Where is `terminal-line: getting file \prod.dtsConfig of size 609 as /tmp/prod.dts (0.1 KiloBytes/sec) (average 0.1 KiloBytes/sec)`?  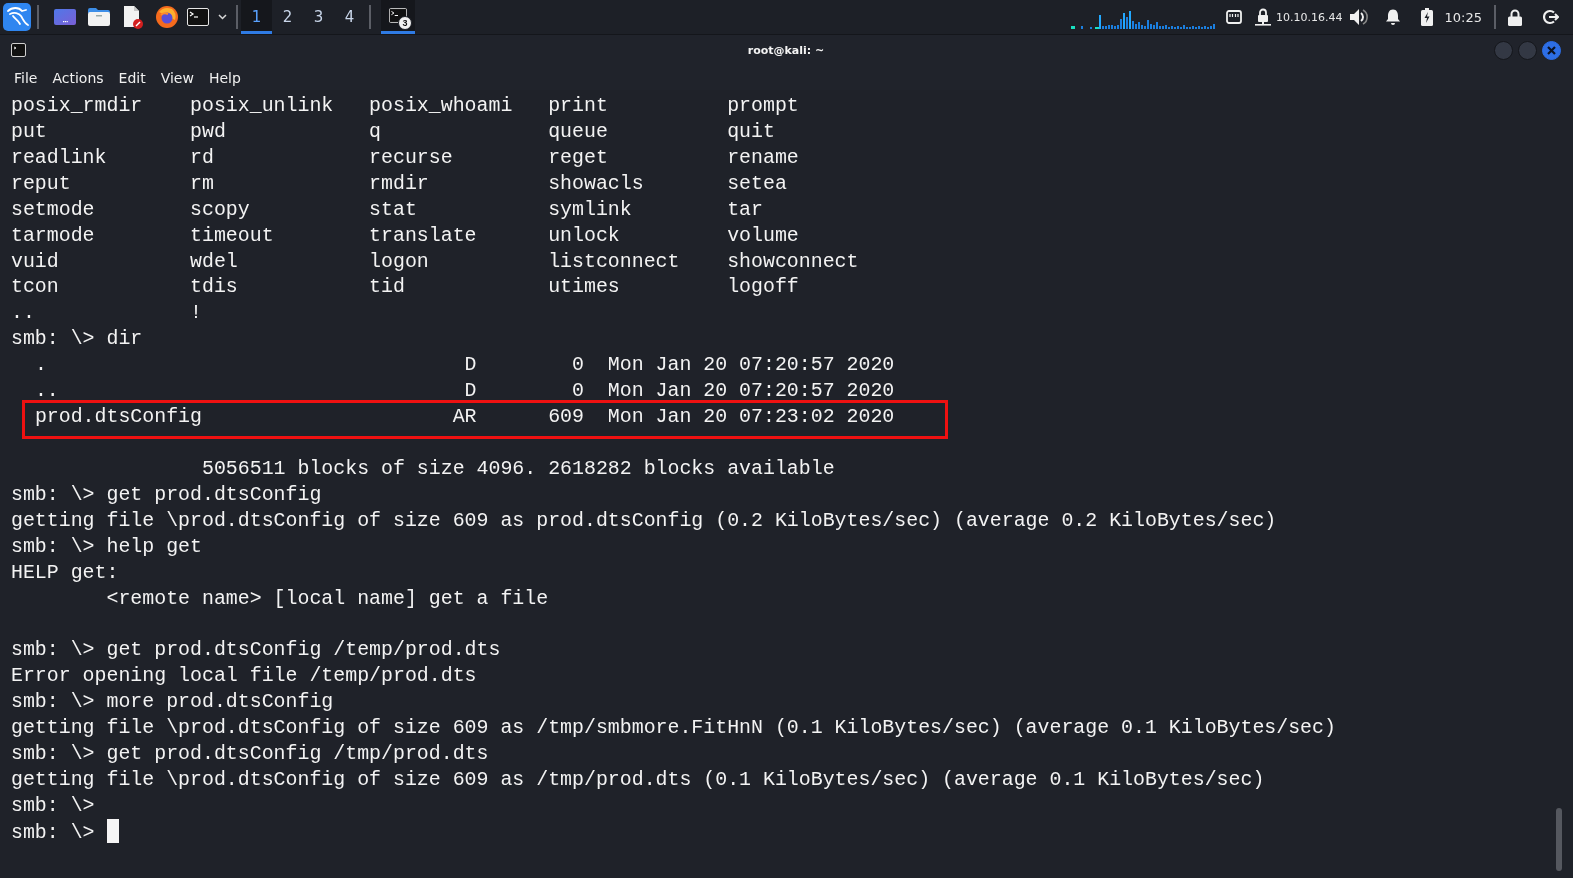
terminal-line: getting file \prod.dtsConfig of size 609 as /tmp/prod.dts (0.1 KiloBytes/sec) (average 0.1 KiloBytes/sec) is located at coordinates (638, 779).